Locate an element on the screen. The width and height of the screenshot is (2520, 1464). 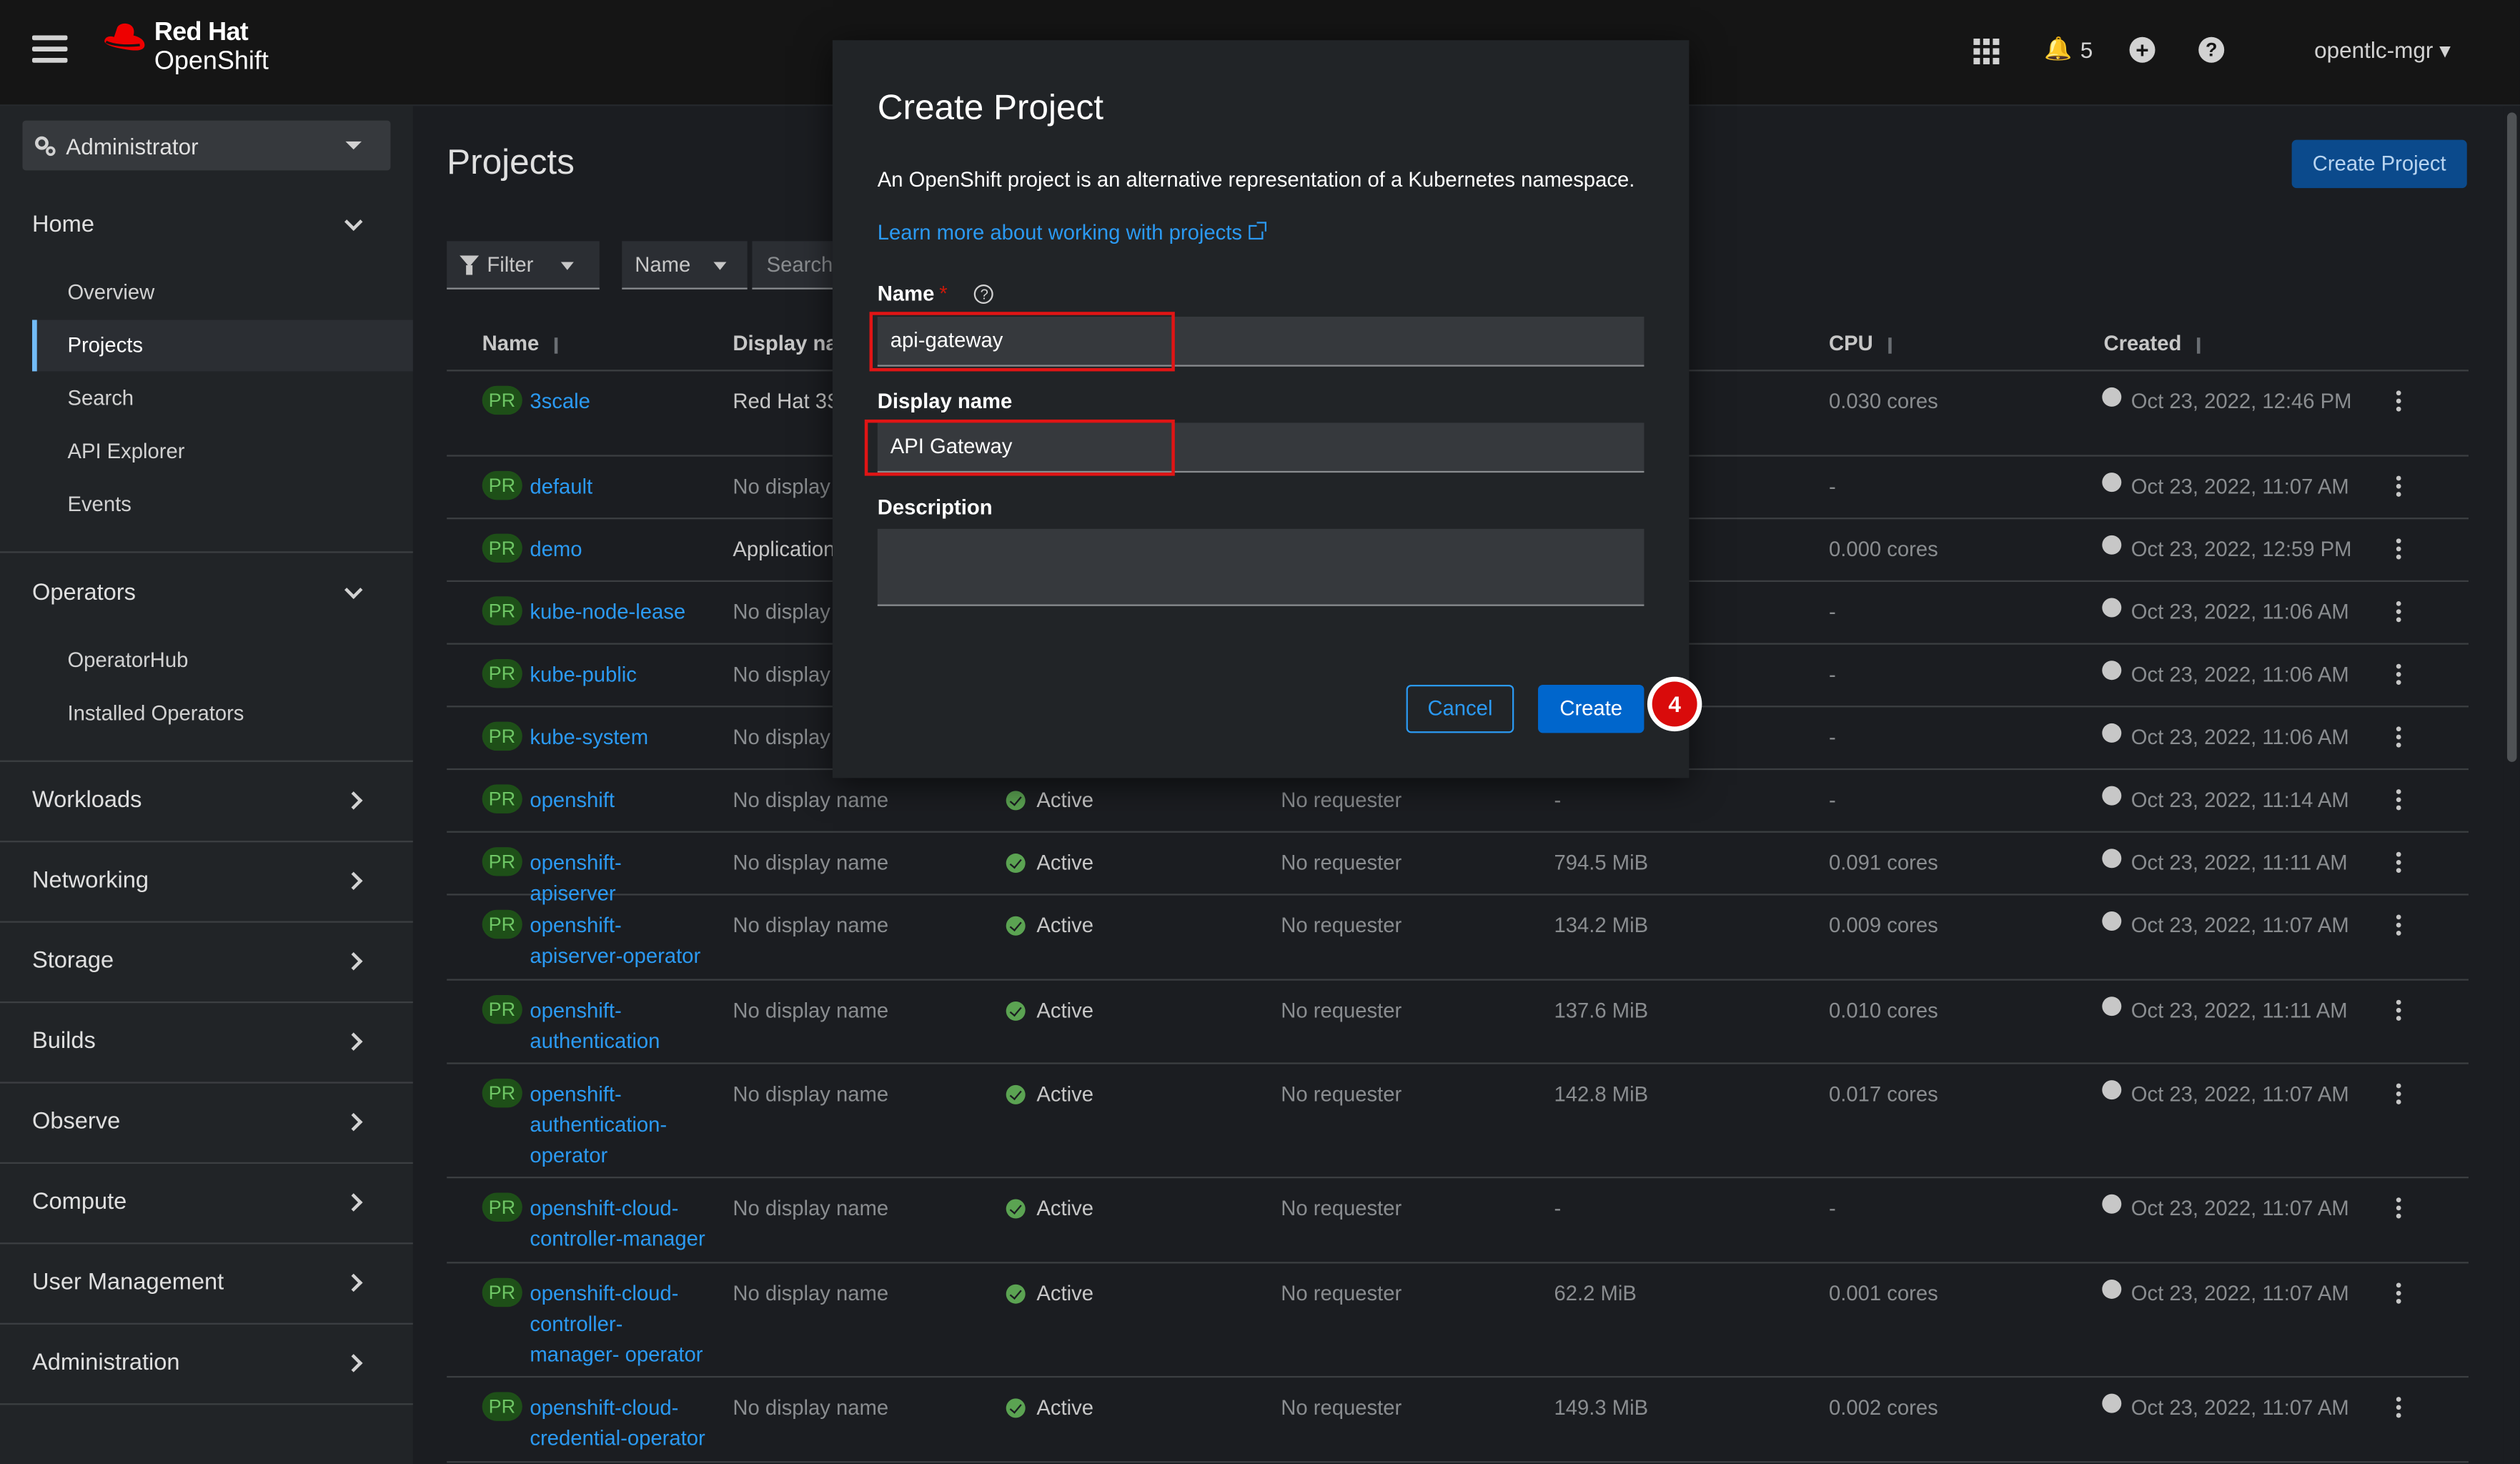
nav-section-compute: Compute is located at coordinates (79, 1202).